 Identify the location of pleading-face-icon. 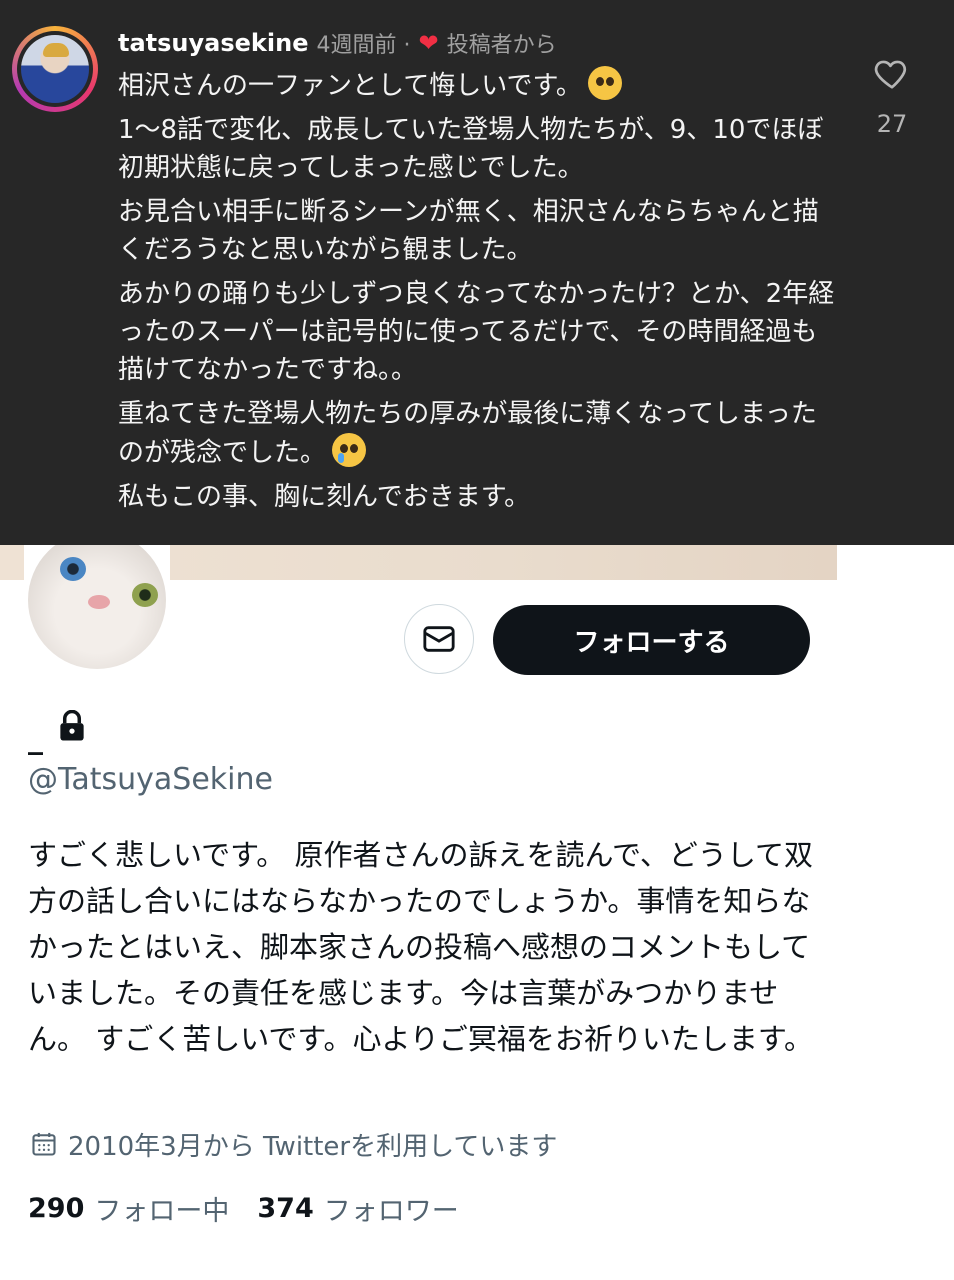
(604, 83).